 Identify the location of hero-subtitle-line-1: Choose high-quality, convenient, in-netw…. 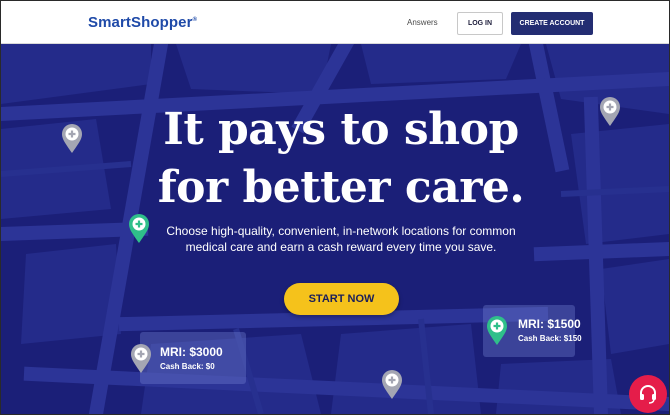
(341, 231).